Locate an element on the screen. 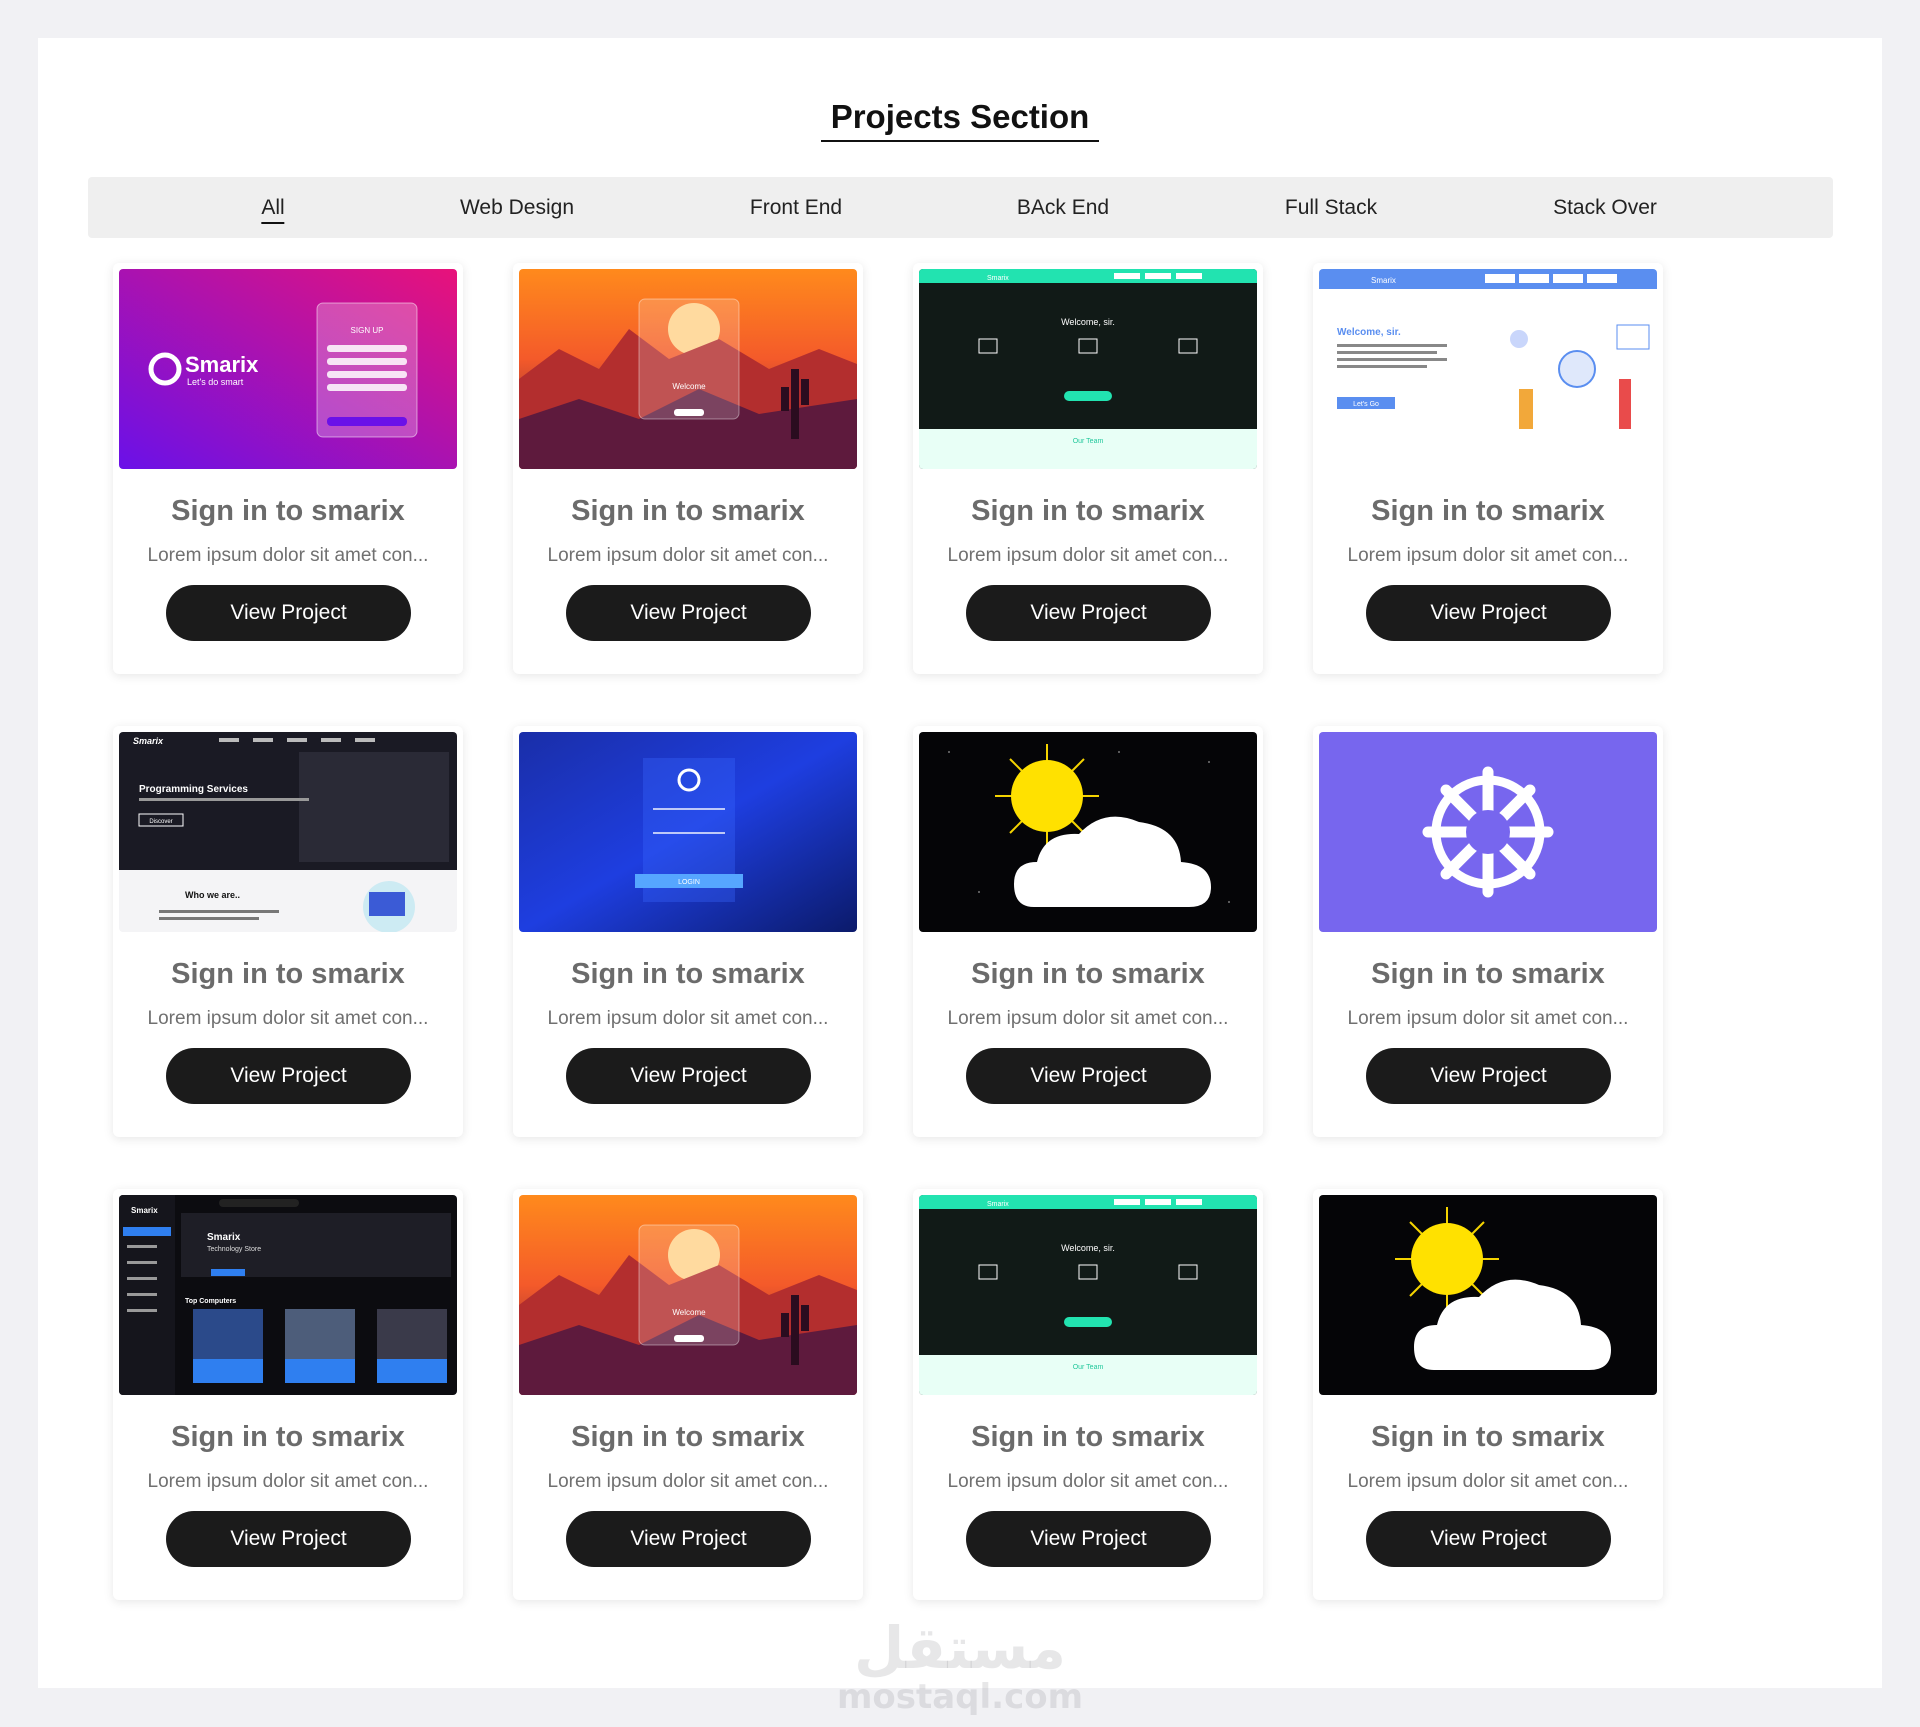  mostaql-watermark: مستقل mostaql.com is located at coordinates (960, 1667).